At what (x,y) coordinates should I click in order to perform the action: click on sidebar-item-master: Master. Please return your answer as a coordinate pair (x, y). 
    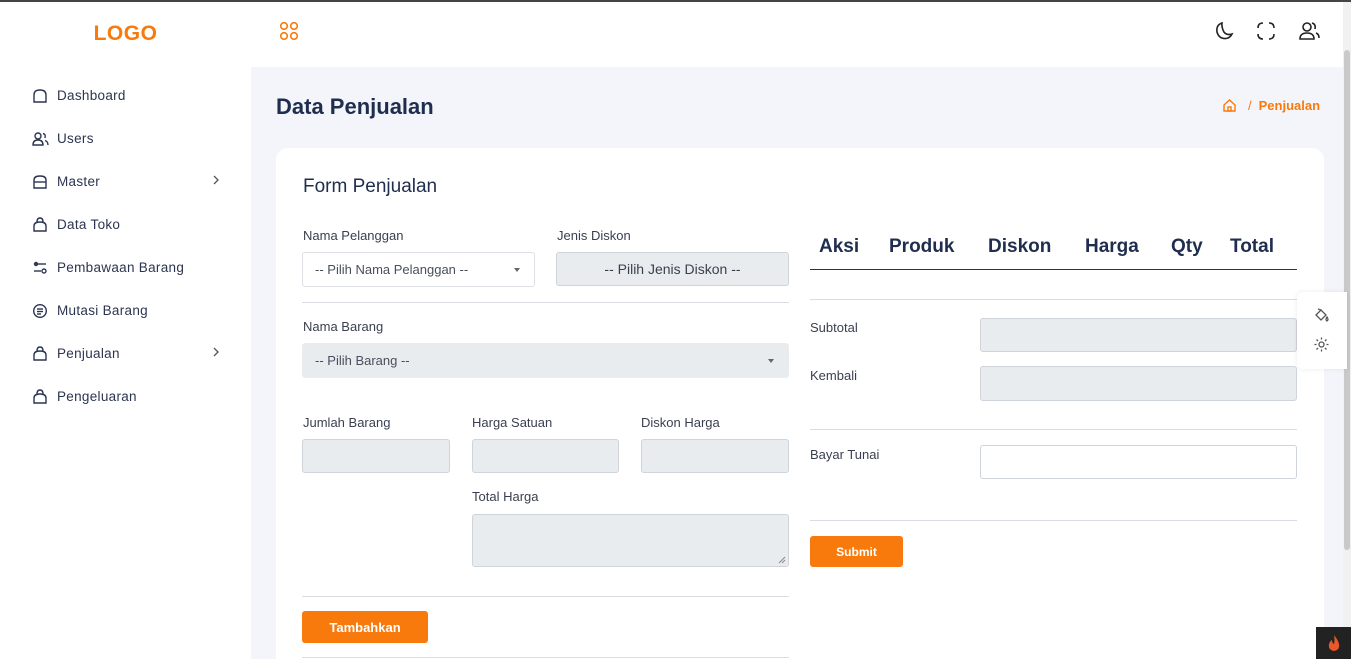
    Looking at the image, I should click on (125, 181).